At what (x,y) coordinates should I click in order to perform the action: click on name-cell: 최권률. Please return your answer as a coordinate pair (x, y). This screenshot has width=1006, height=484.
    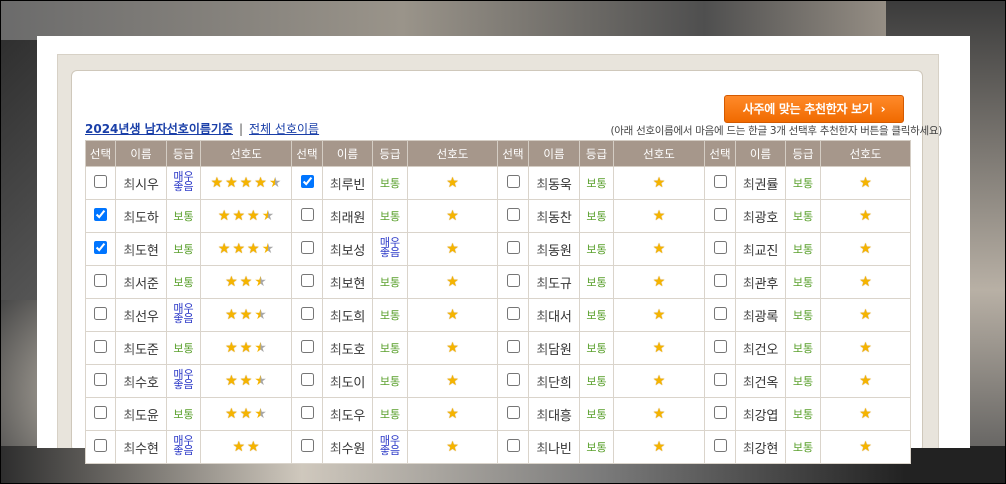
    Looking at the image, I should click on (760, 183).